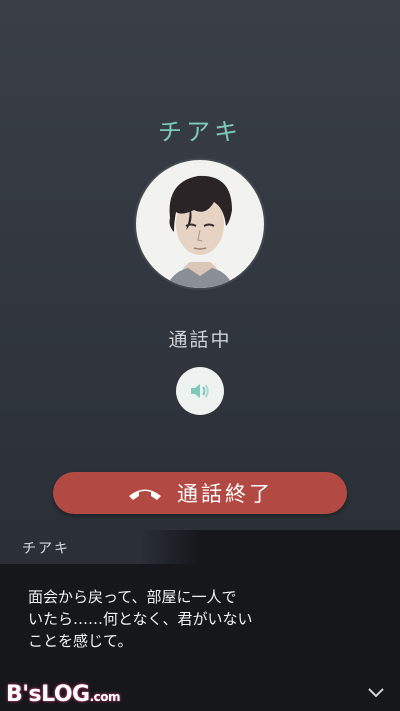 The height and width of the screenshot is (711, 400). I want to click on speaker-button, so click(200, 391).